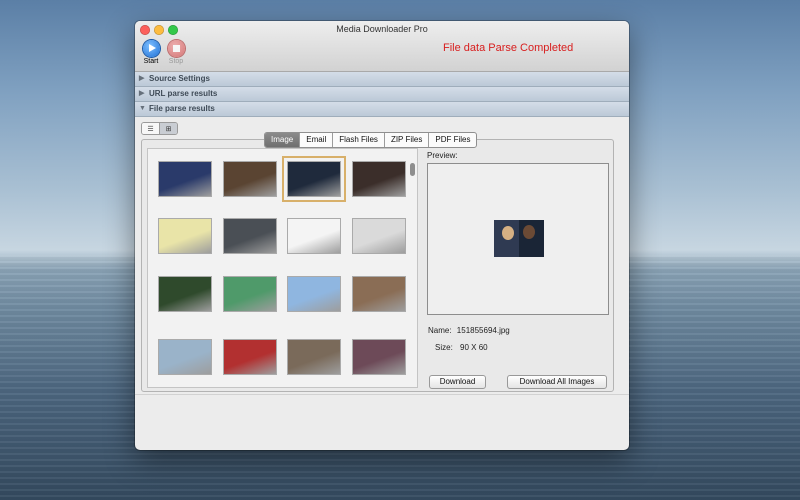  What do you see at coordinates (457, 382) in the screenshot?
I see `download-button: Download` at bounding box center [457, 382].